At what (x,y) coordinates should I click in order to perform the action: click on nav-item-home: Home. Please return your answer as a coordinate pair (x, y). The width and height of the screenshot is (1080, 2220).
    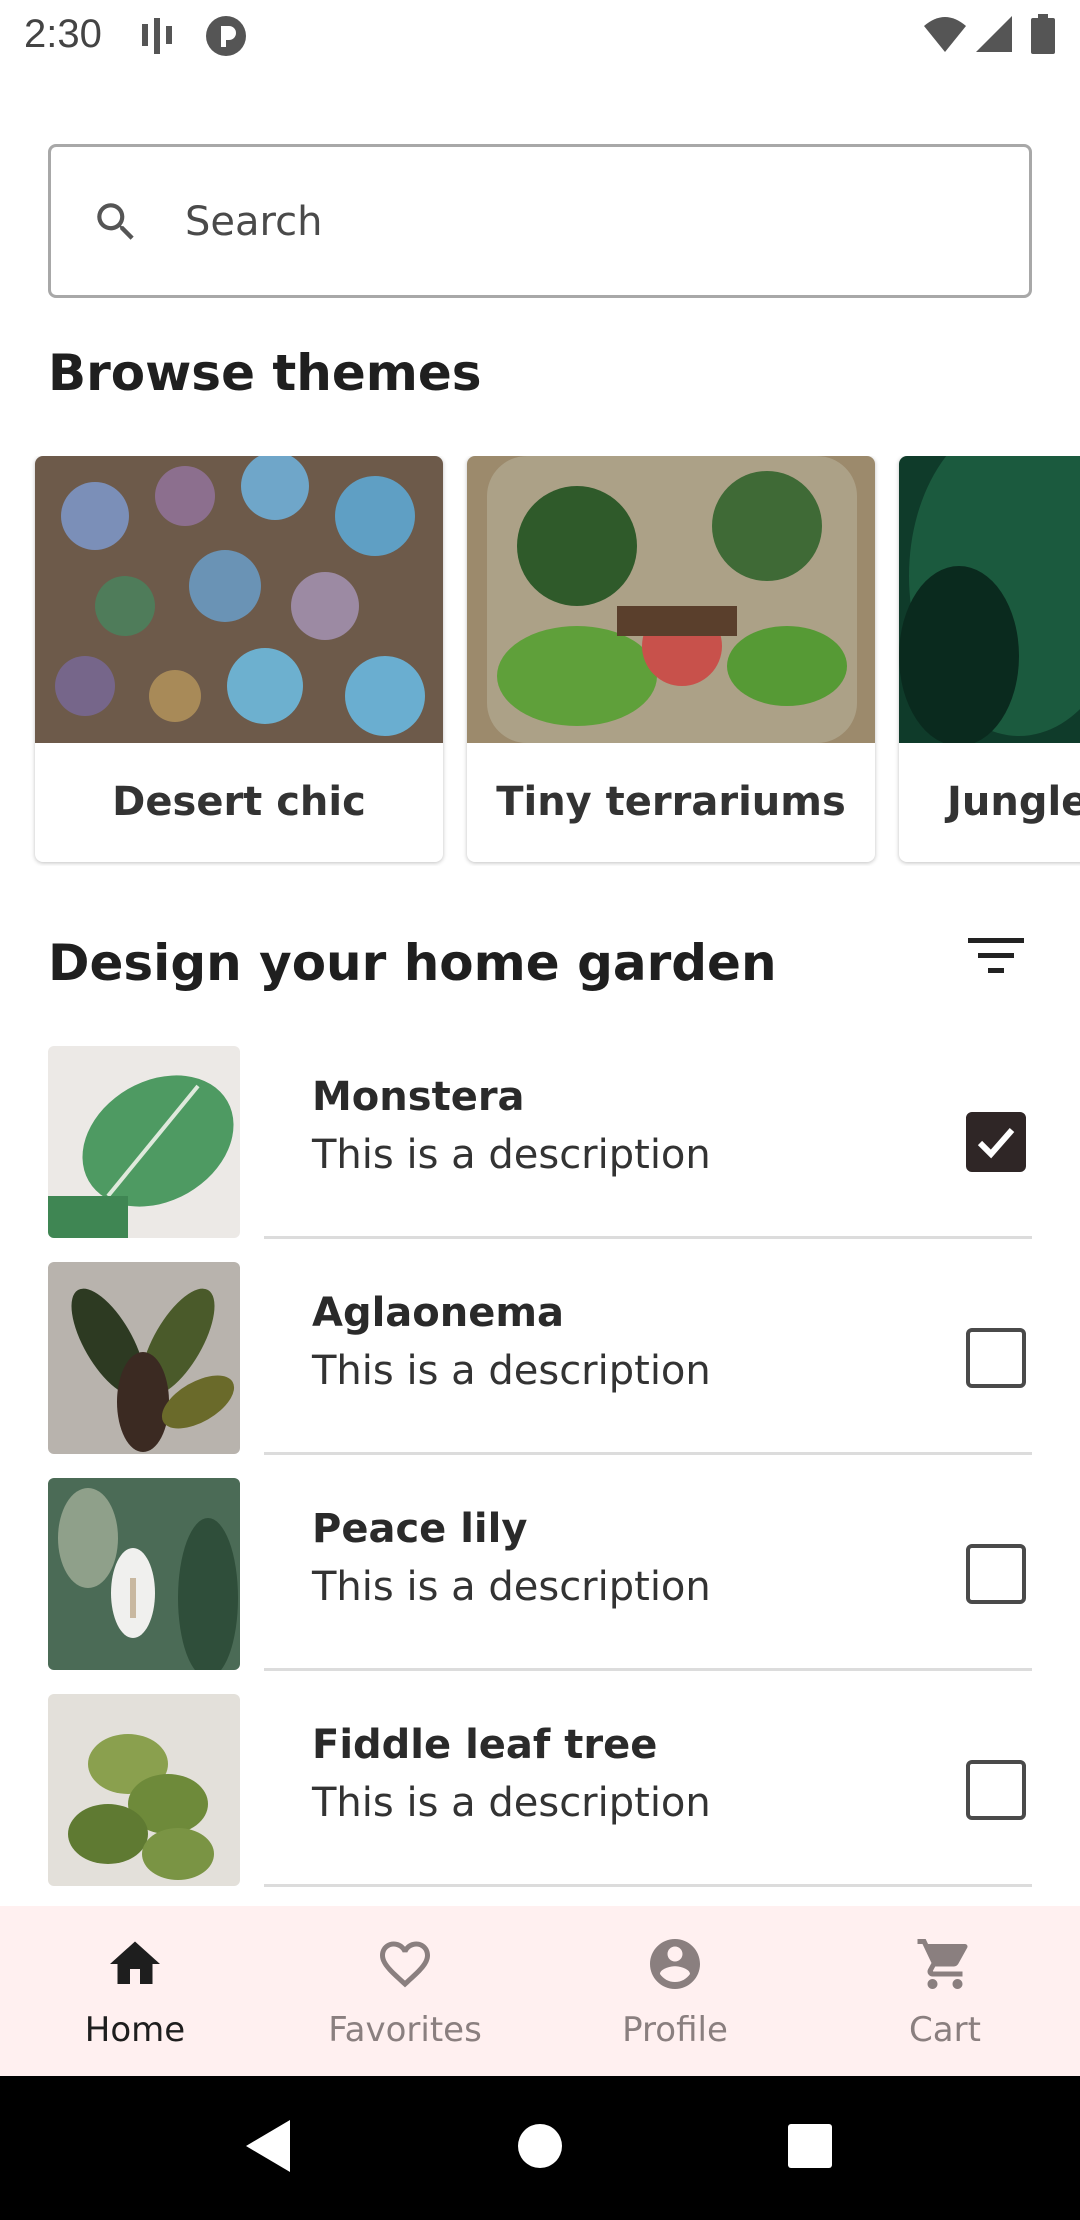
    Looking at the image, I should click on (135, 1991).